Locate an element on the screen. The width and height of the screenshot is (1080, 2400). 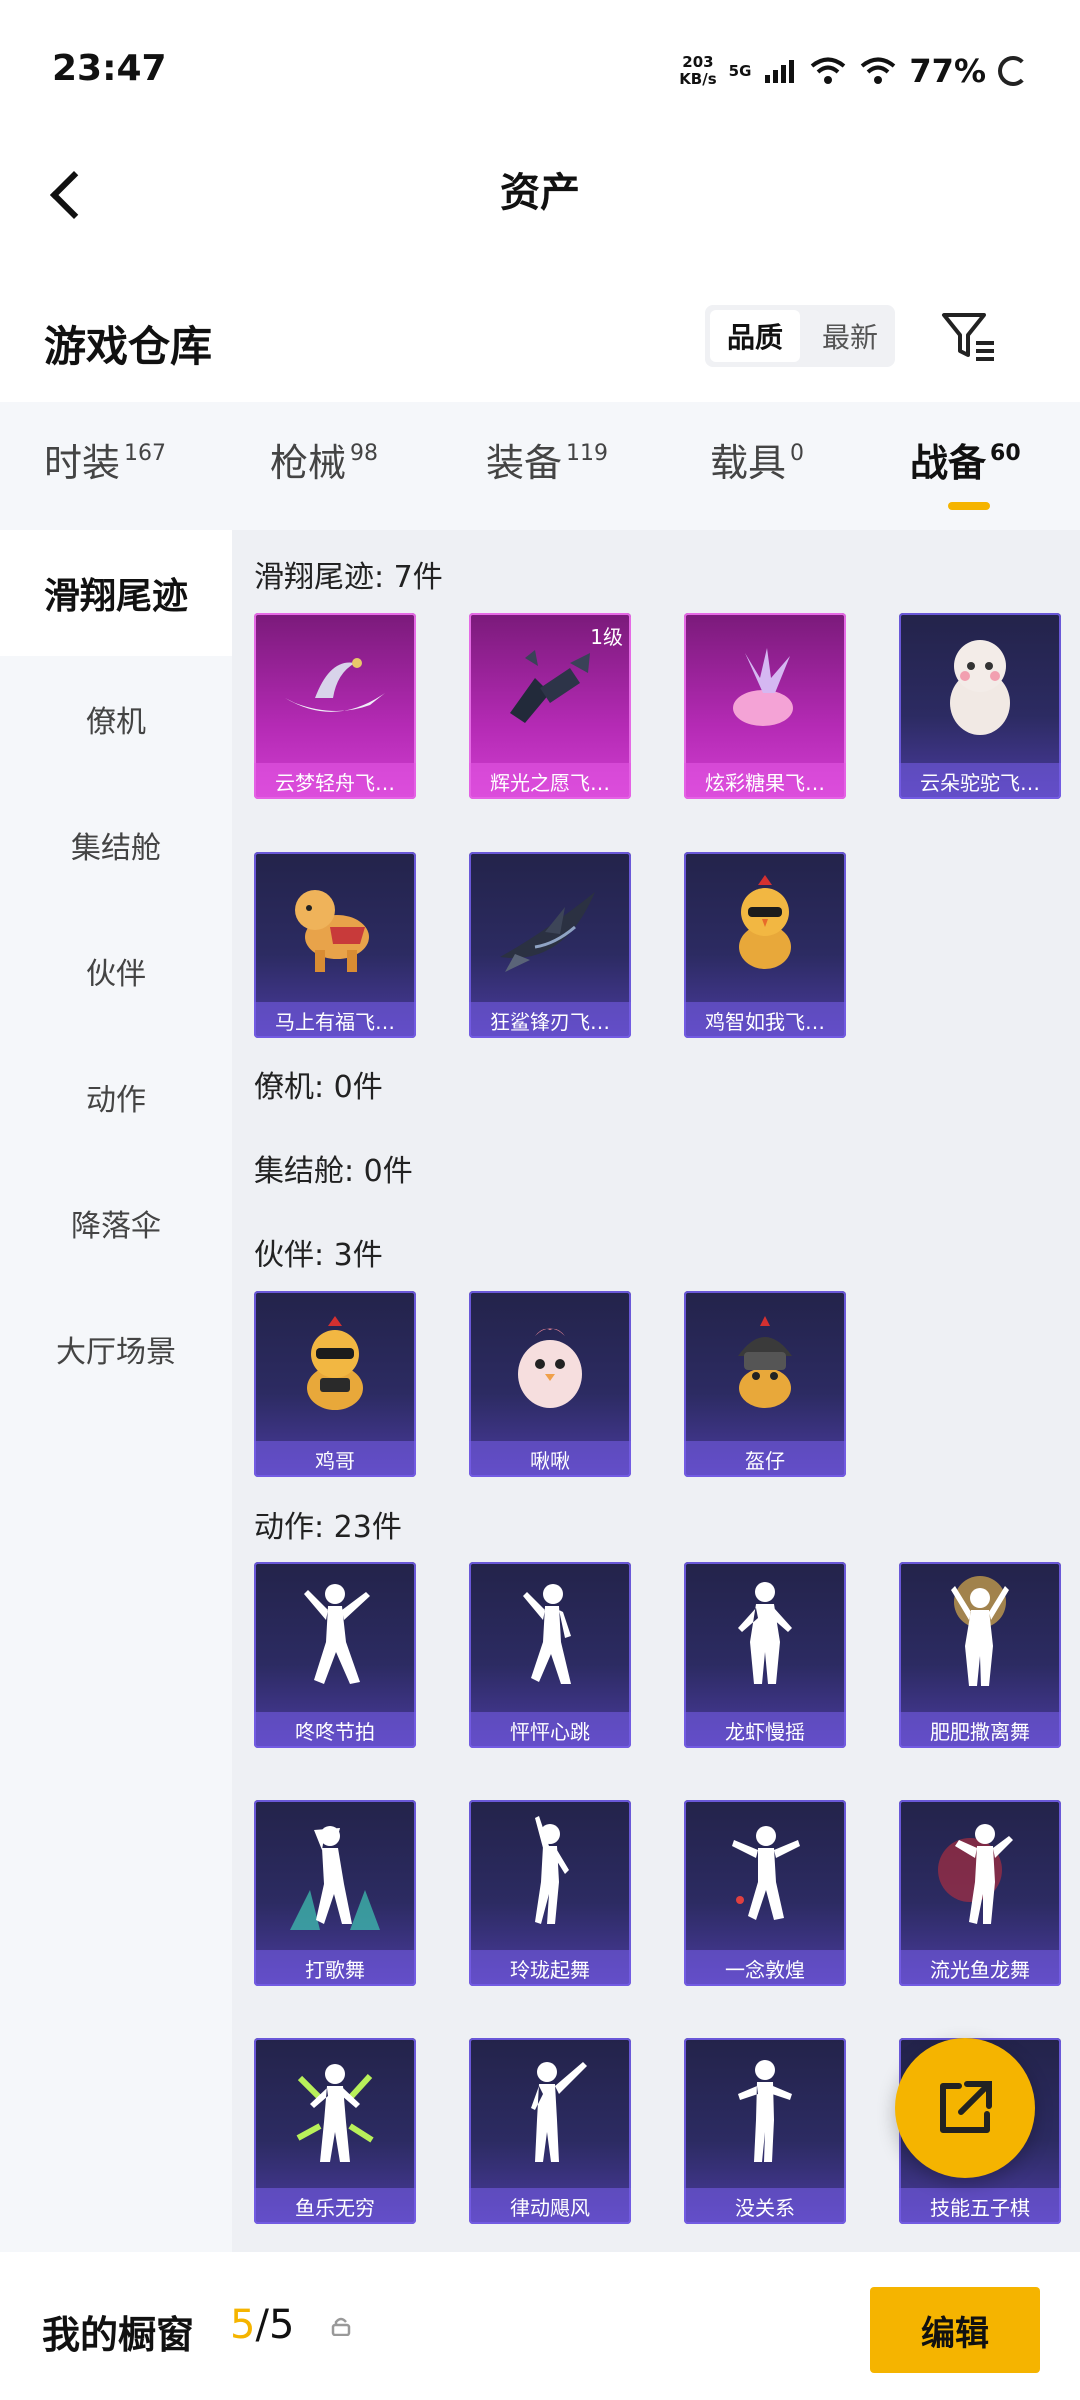
item-card: 鸡哥 is located at coordinates (335, 1384).